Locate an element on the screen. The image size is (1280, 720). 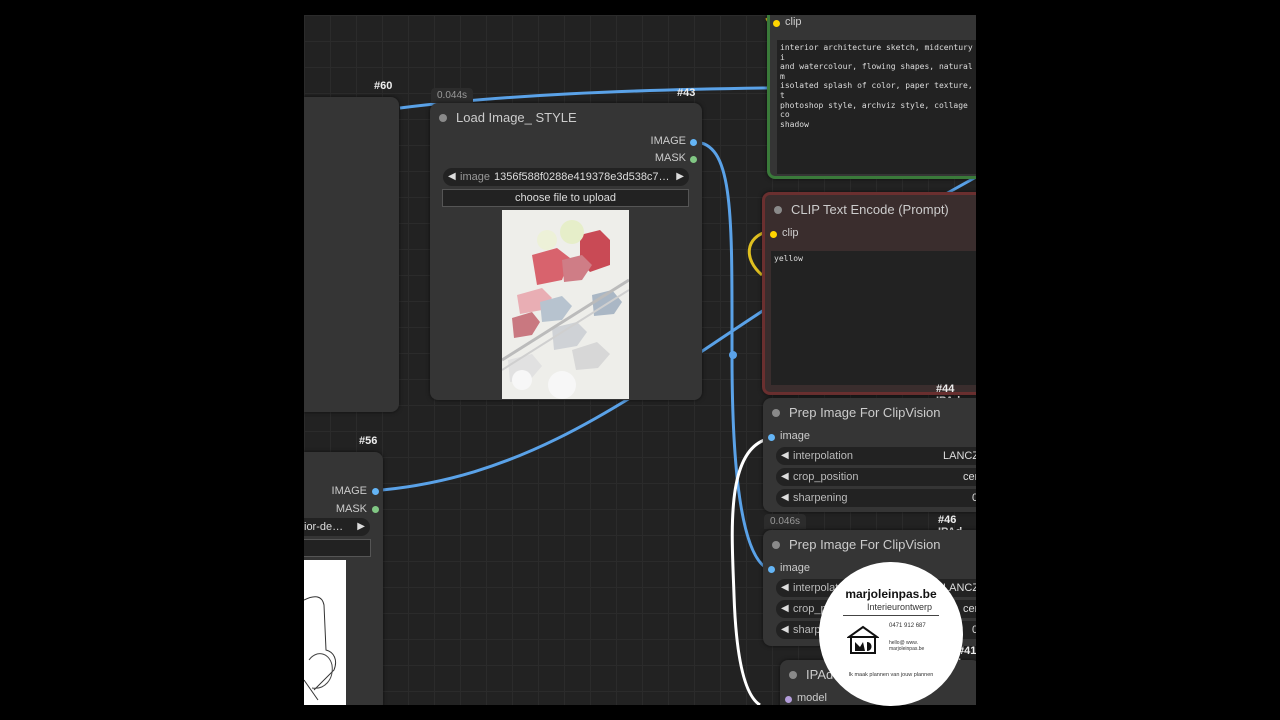
prep2-timing: 0.046s is located at coordinates (785, 521).